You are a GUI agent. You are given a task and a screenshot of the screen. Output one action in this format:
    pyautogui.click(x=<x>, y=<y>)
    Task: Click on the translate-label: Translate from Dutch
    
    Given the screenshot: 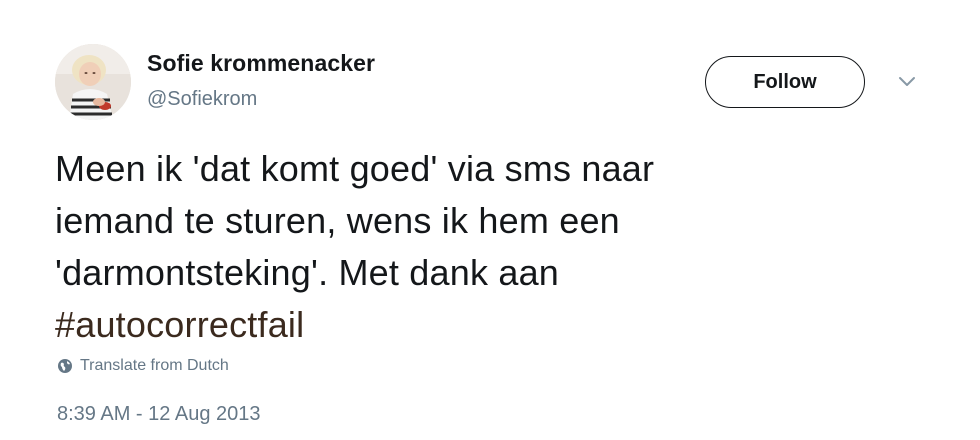 What is the action you would take?
    pyautogui.click(x=154, y=365)
    